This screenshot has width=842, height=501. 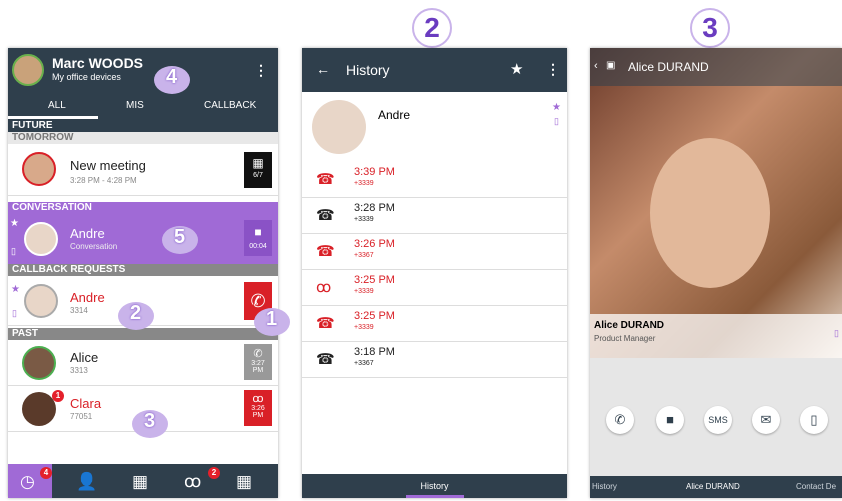 I want to click on history-badge: 4, so click(x=46, y=473).